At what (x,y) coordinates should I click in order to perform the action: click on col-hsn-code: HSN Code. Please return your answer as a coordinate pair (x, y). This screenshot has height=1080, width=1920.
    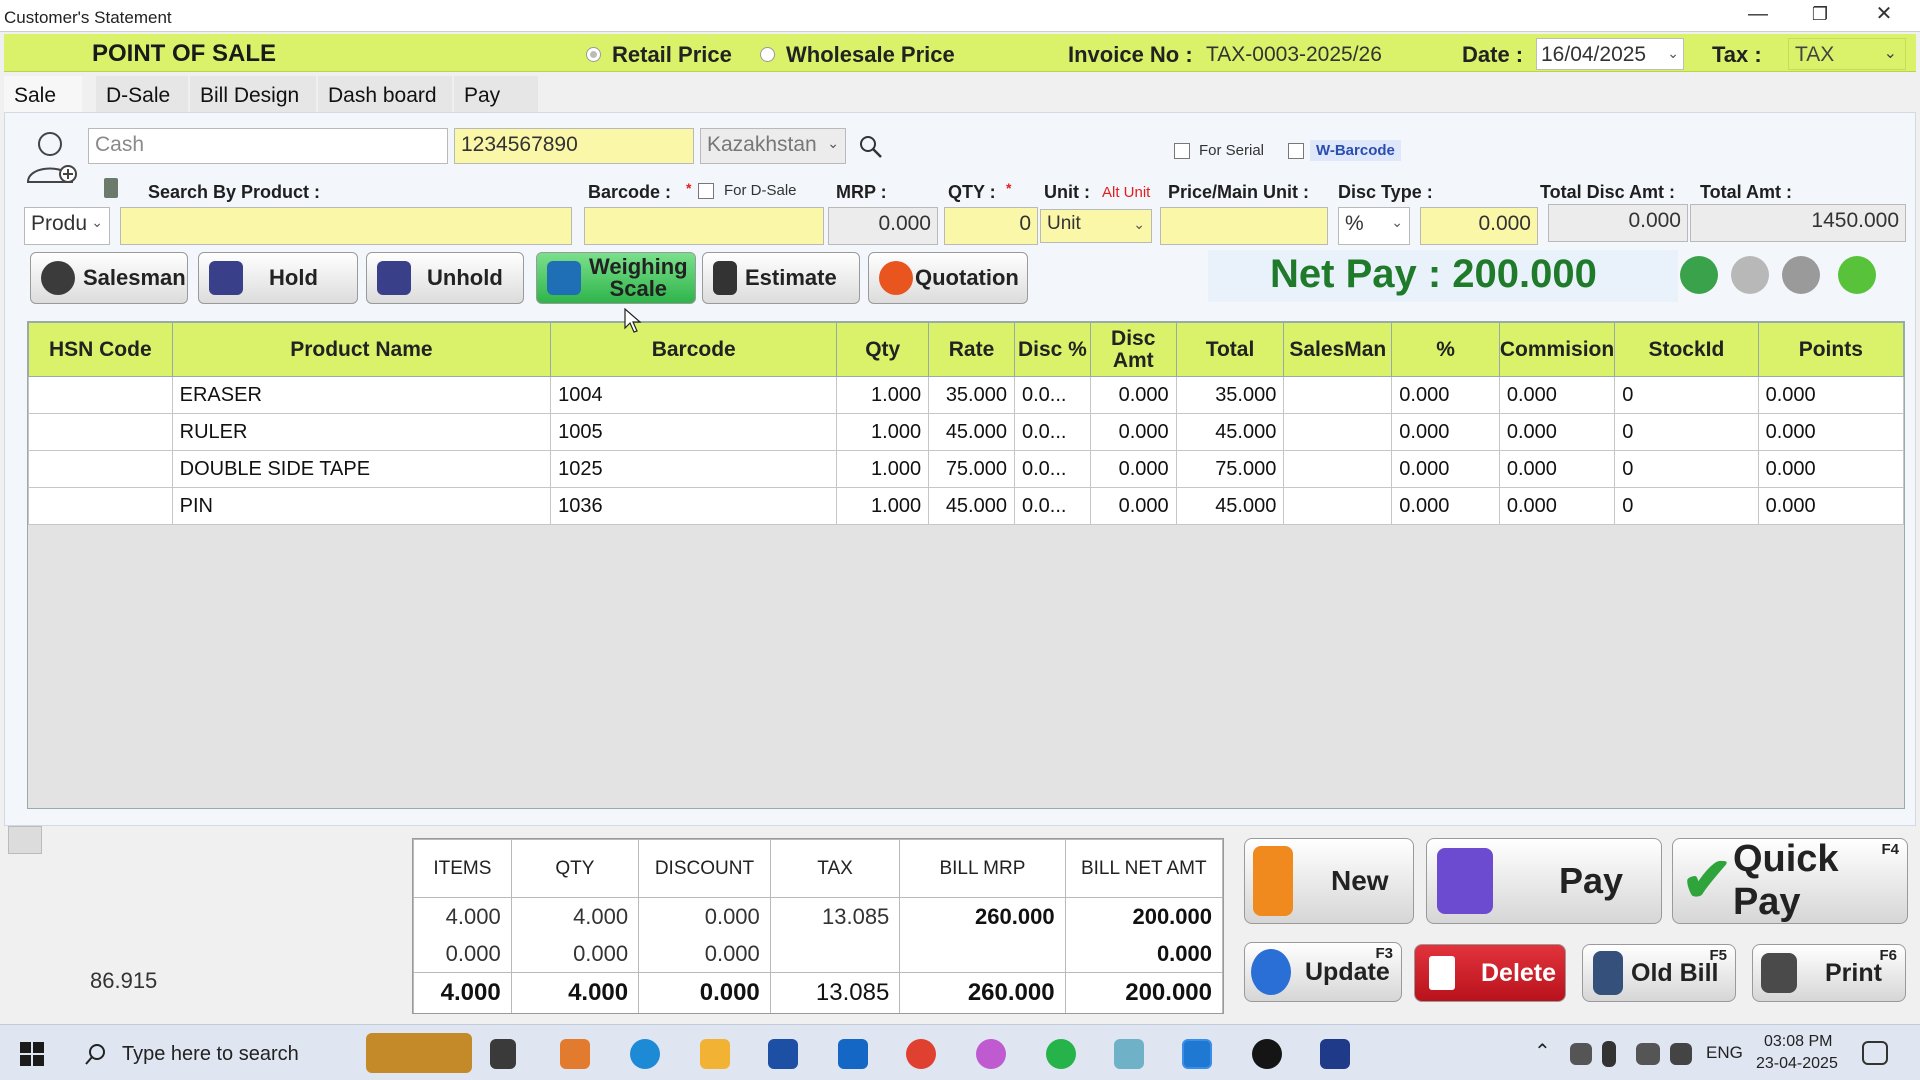
    Looking at the image, I should click on (100, 349).